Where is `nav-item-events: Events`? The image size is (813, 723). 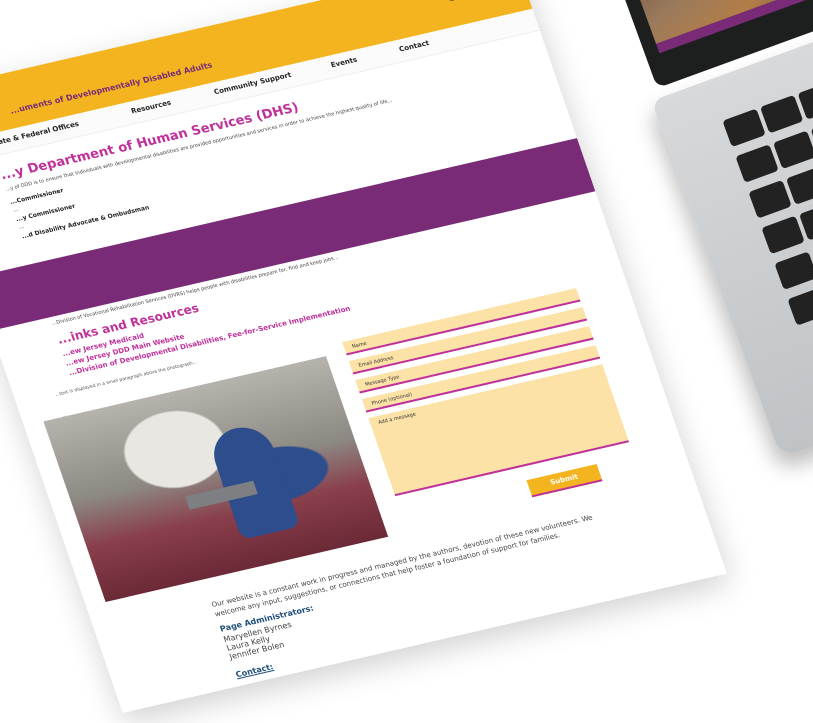
nav-item-events: Events is located at coordinates (344, 63).